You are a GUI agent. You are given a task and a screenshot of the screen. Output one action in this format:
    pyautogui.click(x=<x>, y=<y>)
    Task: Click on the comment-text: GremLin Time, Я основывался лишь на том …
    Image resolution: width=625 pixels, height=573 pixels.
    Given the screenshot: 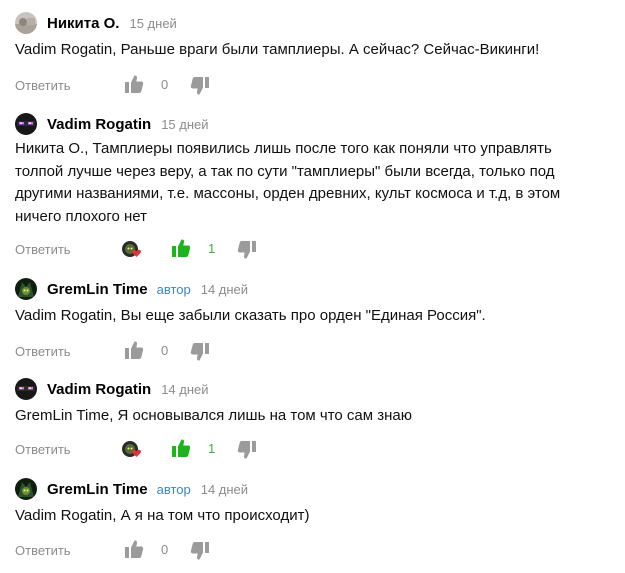 What is the action you would take?
    pyautogui.click(x=213, y=415)
    